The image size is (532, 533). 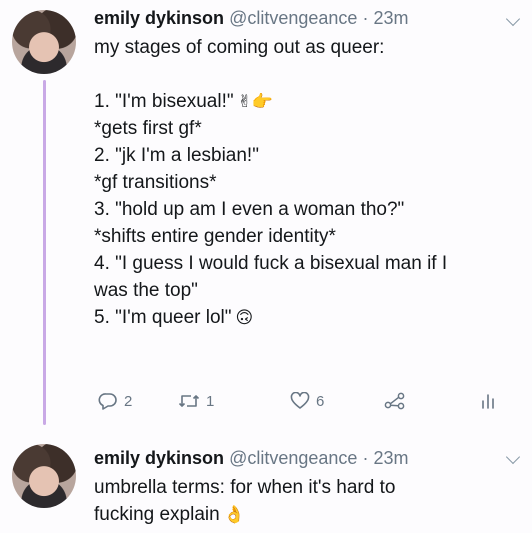 What do you see at coordinates (210, 401) in the screenshot?
I see `retweet-count: 1` at bounding box center [210, 401].